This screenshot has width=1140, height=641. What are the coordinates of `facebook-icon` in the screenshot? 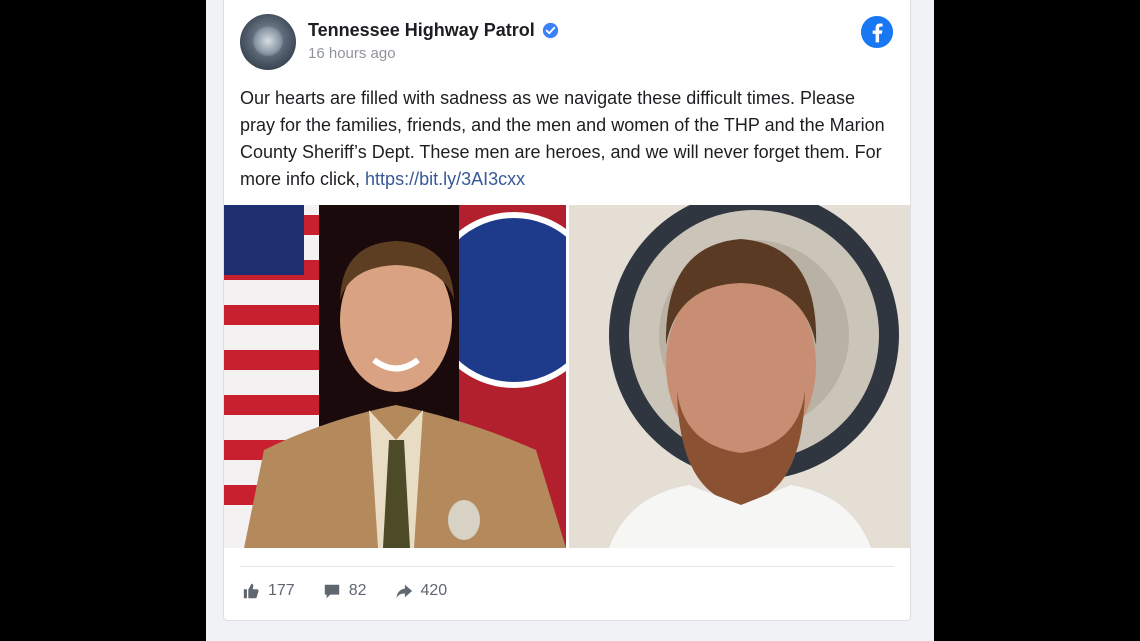 It's located at (877, 32).